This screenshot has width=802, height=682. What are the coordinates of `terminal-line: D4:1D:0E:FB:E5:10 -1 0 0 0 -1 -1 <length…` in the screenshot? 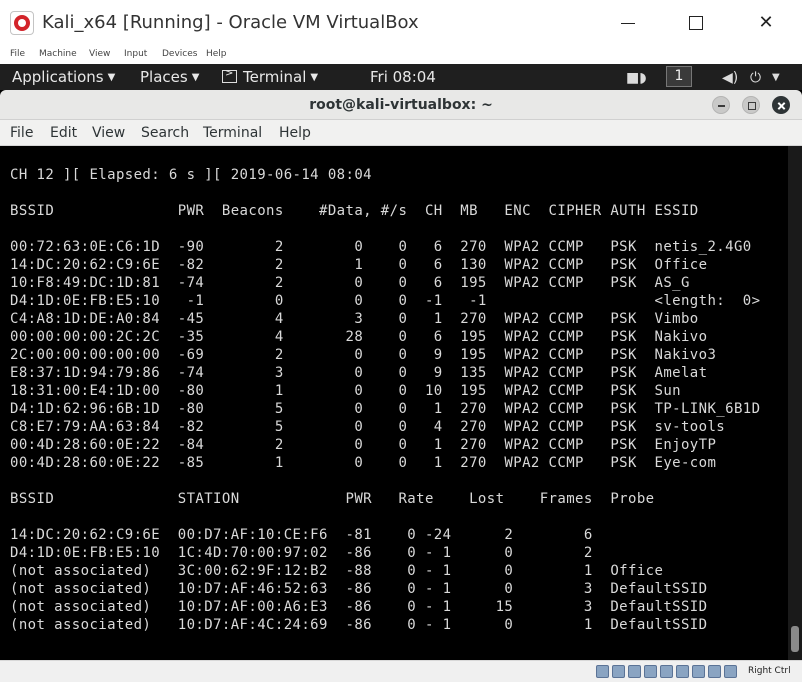 It's located at (385, 301).